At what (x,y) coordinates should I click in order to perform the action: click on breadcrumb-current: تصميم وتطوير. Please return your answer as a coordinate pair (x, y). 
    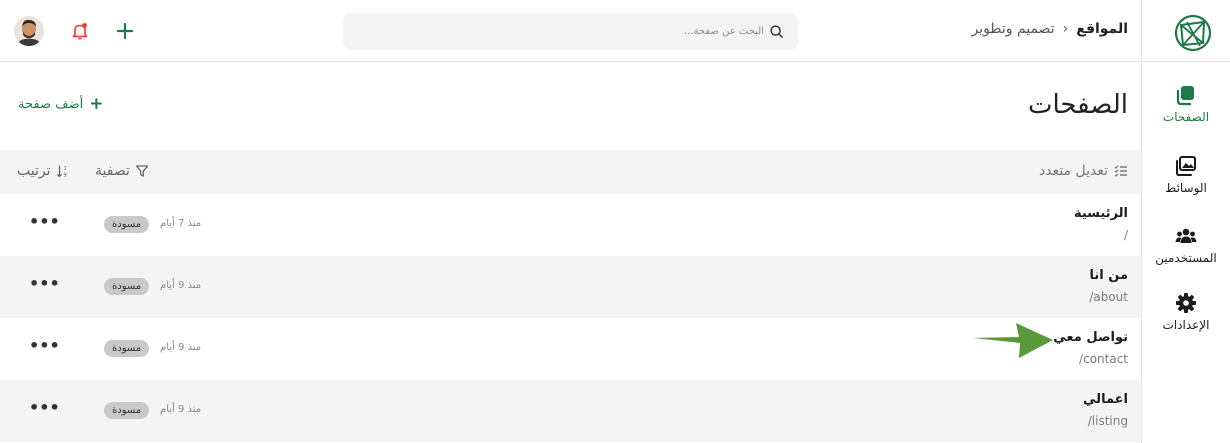
    Looking at the image, I should click on (1013, 29).